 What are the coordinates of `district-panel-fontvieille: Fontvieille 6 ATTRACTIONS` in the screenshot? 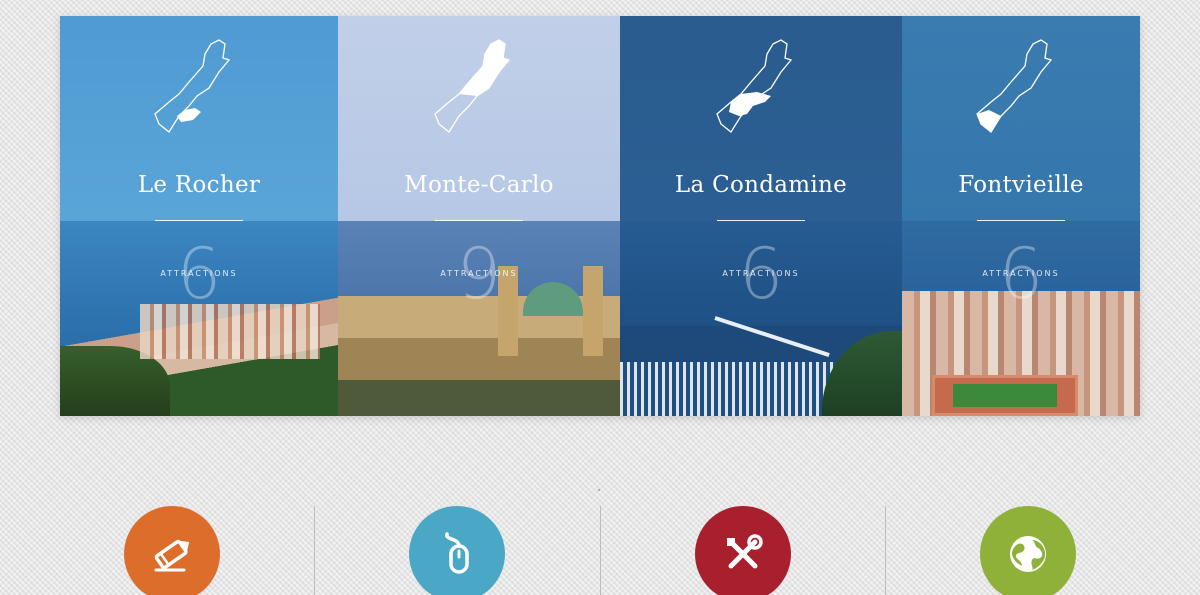 It's located at (1021, 216).